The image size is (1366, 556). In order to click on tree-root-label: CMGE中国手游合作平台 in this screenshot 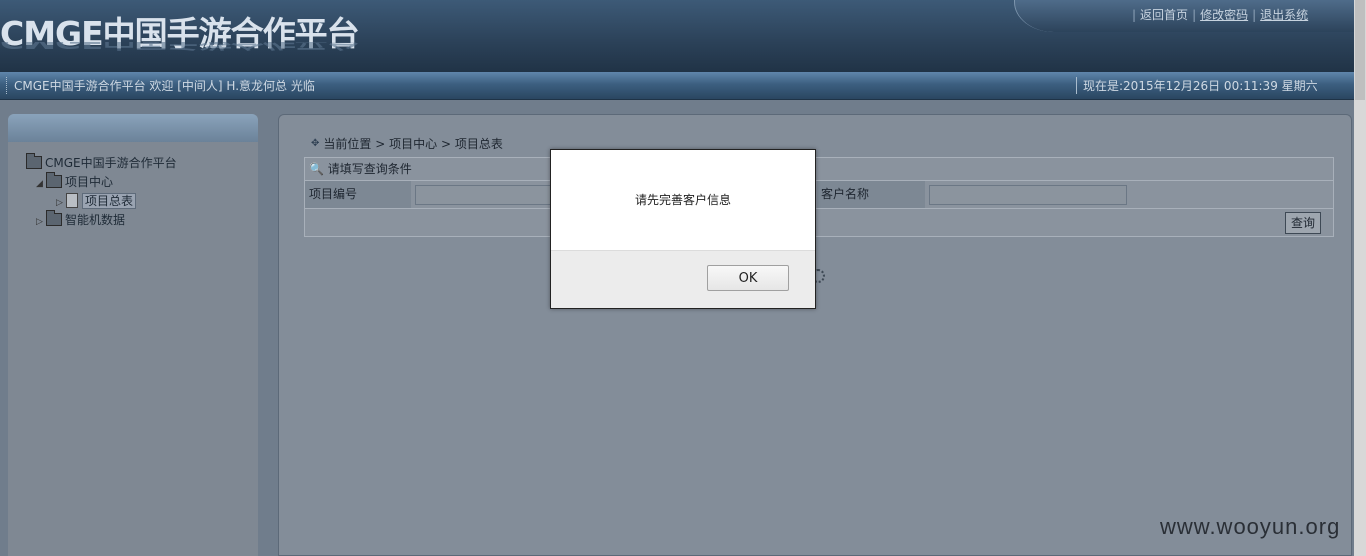, I will do `click(111, 163)`.